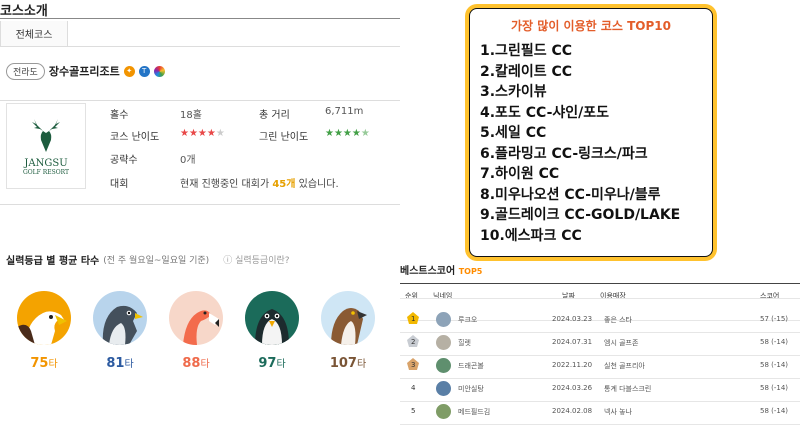  I want to click on blue-badge-icon: T, so click(144, 71).